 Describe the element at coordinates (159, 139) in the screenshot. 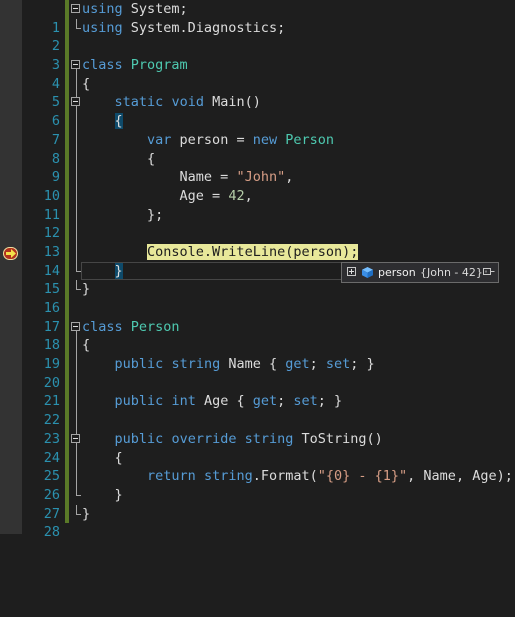

I see `code-token: var` at that location.